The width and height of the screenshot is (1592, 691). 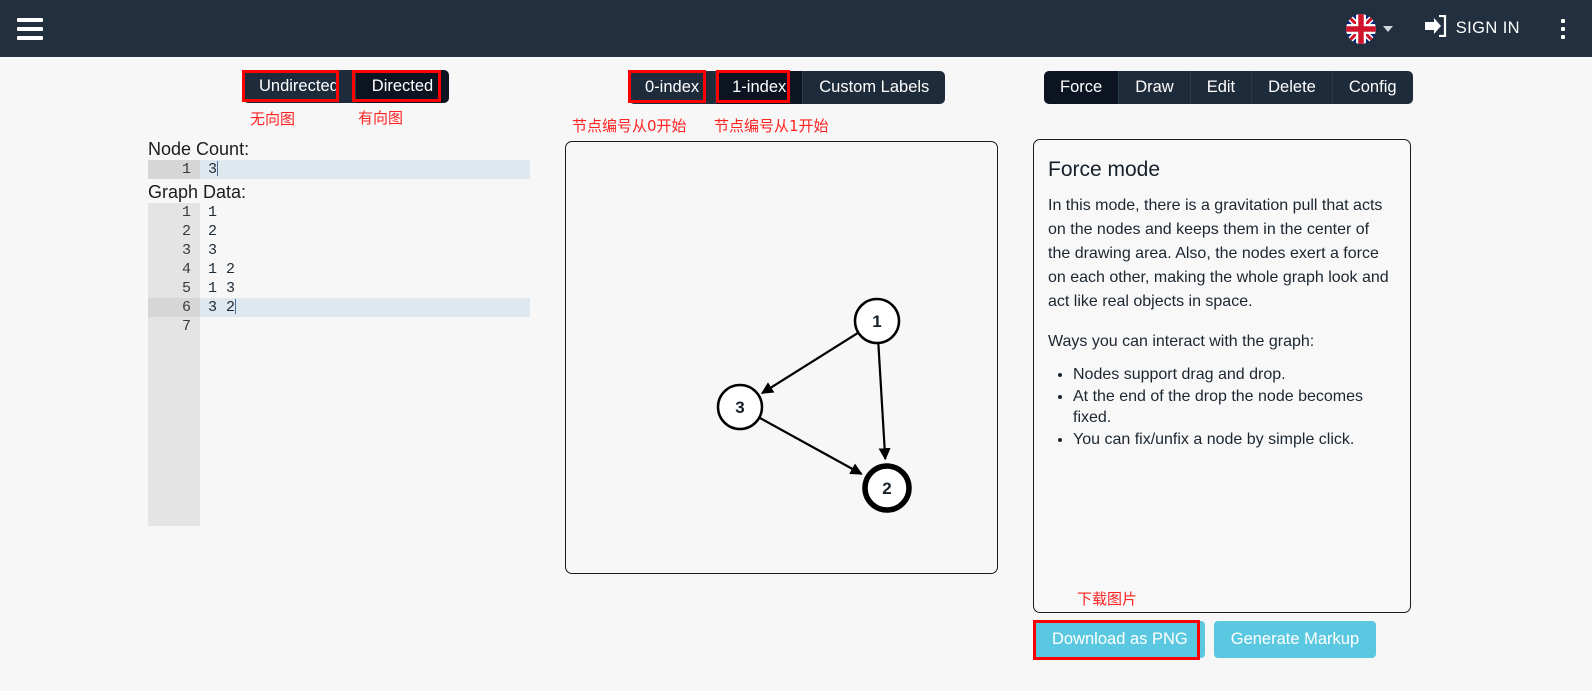 I want to click on annotation-download-cn: 下载图片, so click(x=1107, y=599).